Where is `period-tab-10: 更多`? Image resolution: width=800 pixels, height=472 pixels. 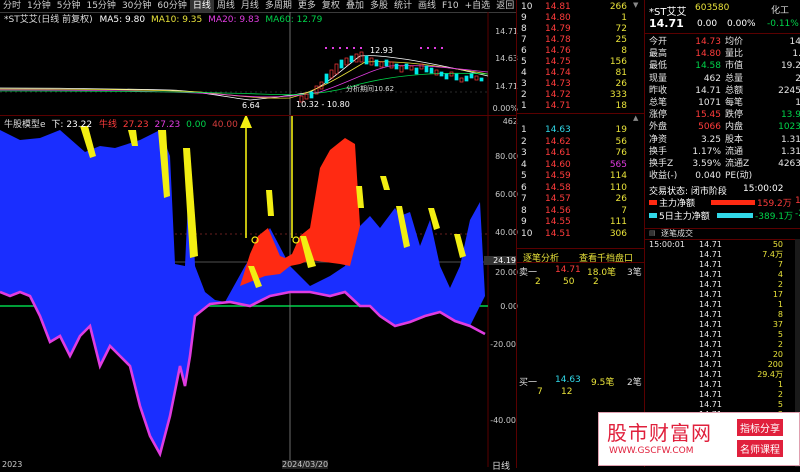 period-tab-10: 更多 is located at coordinates (307, 6).